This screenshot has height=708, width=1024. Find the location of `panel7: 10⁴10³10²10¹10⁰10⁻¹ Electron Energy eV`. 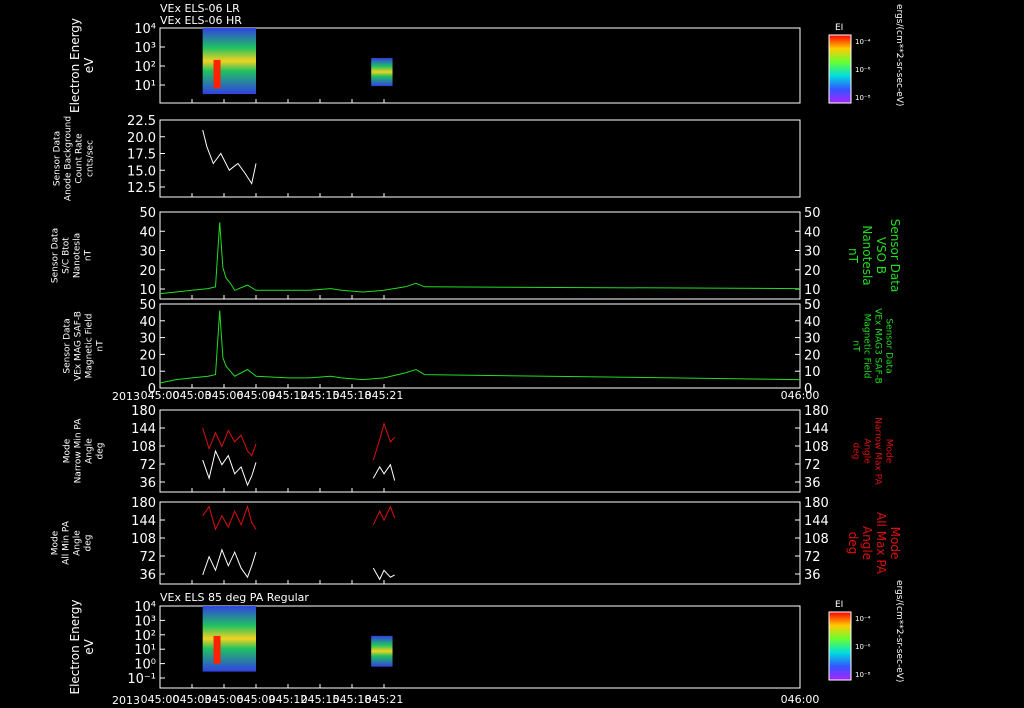

panel7: 10⁴10³10²10¹10⁰10⁻¹ Electron Energy eV is located at coordinates (434, 647).